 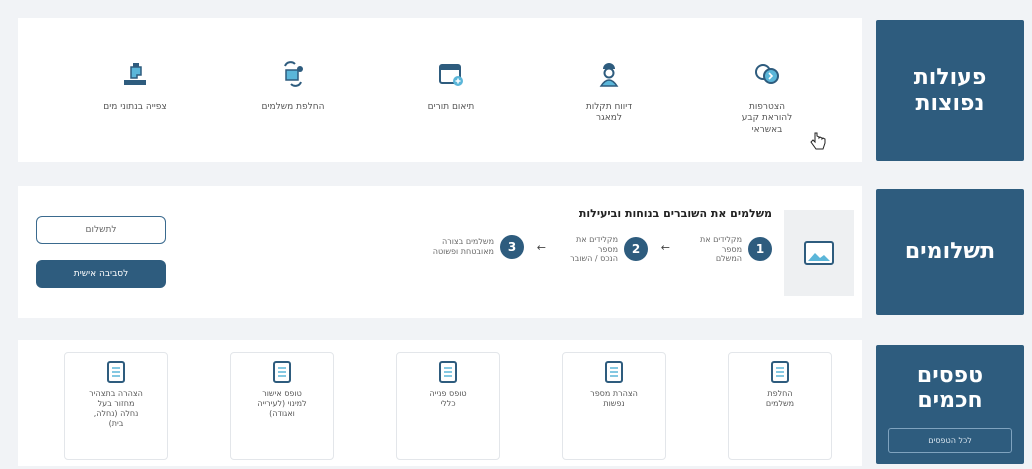 What do you see at coordinates (512, 247) in the screenshot?
I see `step-number: 3` at bounding box center [512, 247].